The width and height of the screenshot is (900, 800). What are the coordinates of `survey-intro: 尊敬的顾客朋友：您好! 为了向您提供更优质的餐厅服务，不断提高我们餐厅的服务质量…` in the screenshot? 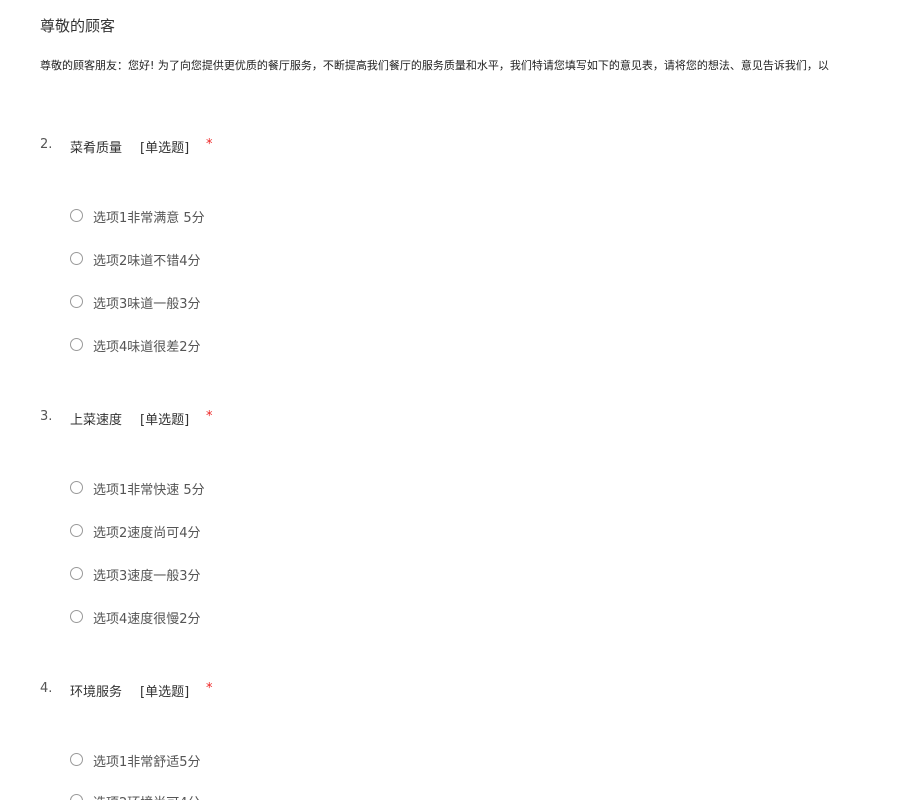 It's located at (434, 65).